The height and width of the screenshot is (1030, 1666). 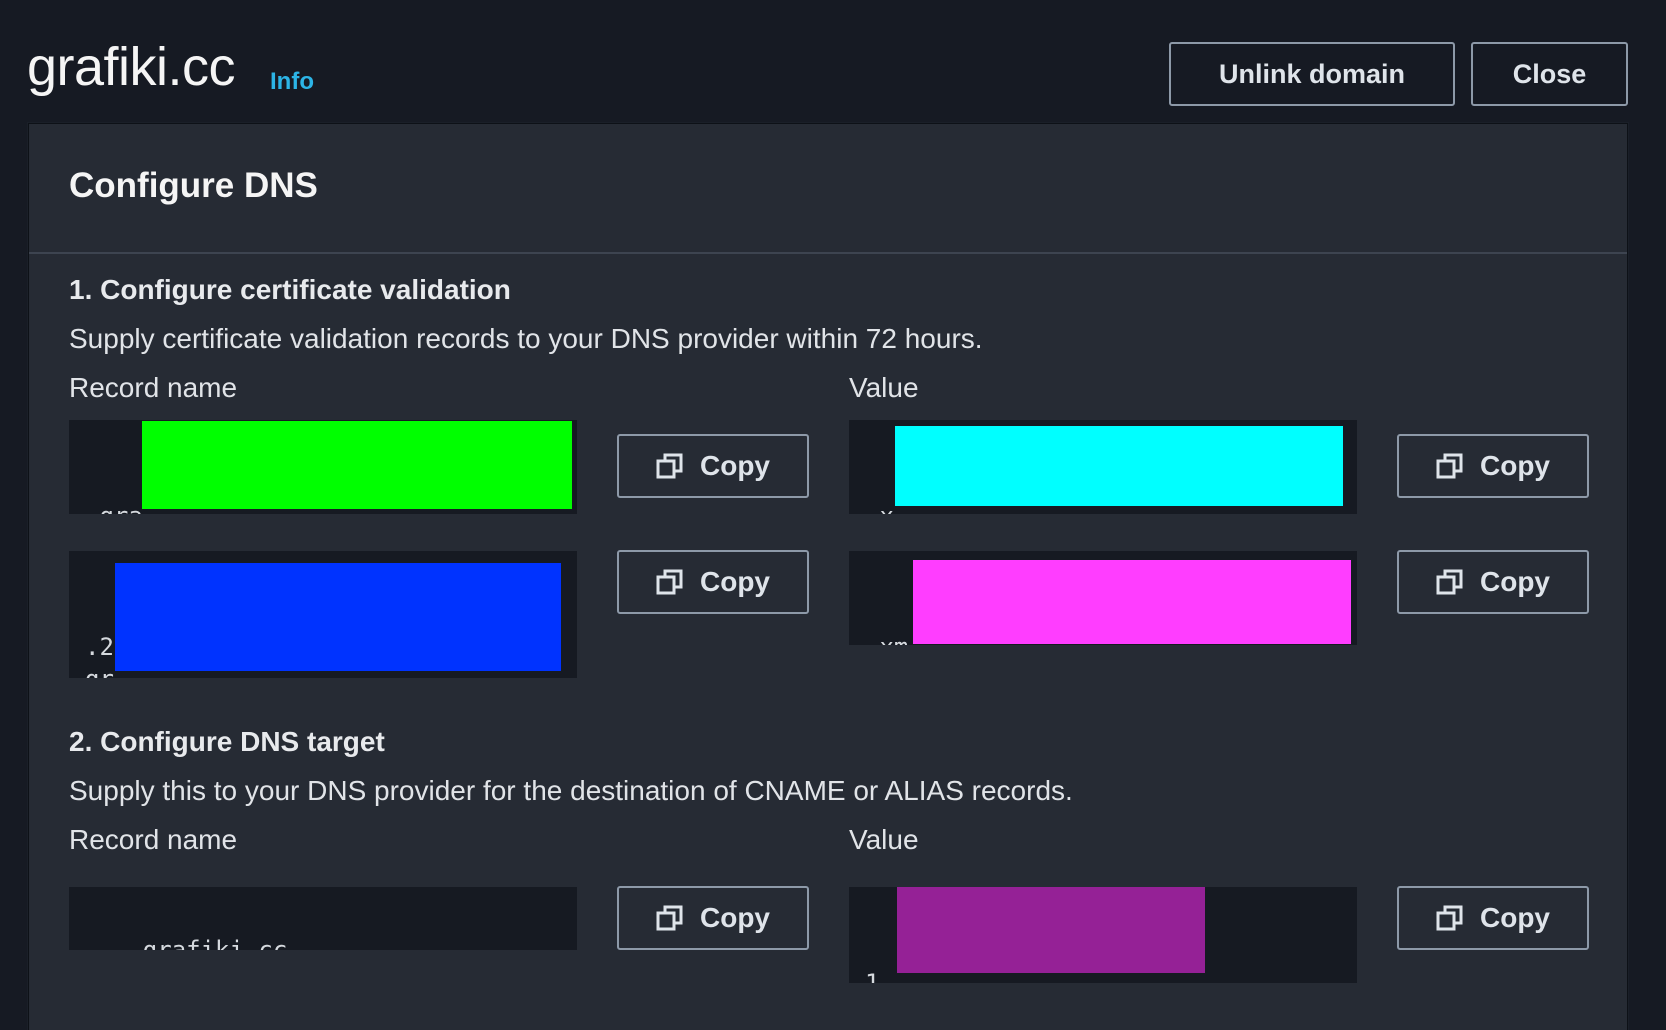 I want to click on copy-cert-value-2-button: Copy, so click(x=1493, y=582).